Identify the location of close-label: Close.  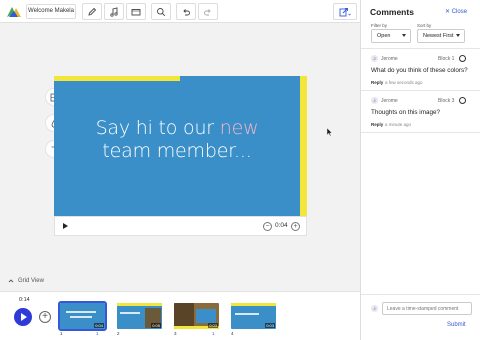
(459, 12).